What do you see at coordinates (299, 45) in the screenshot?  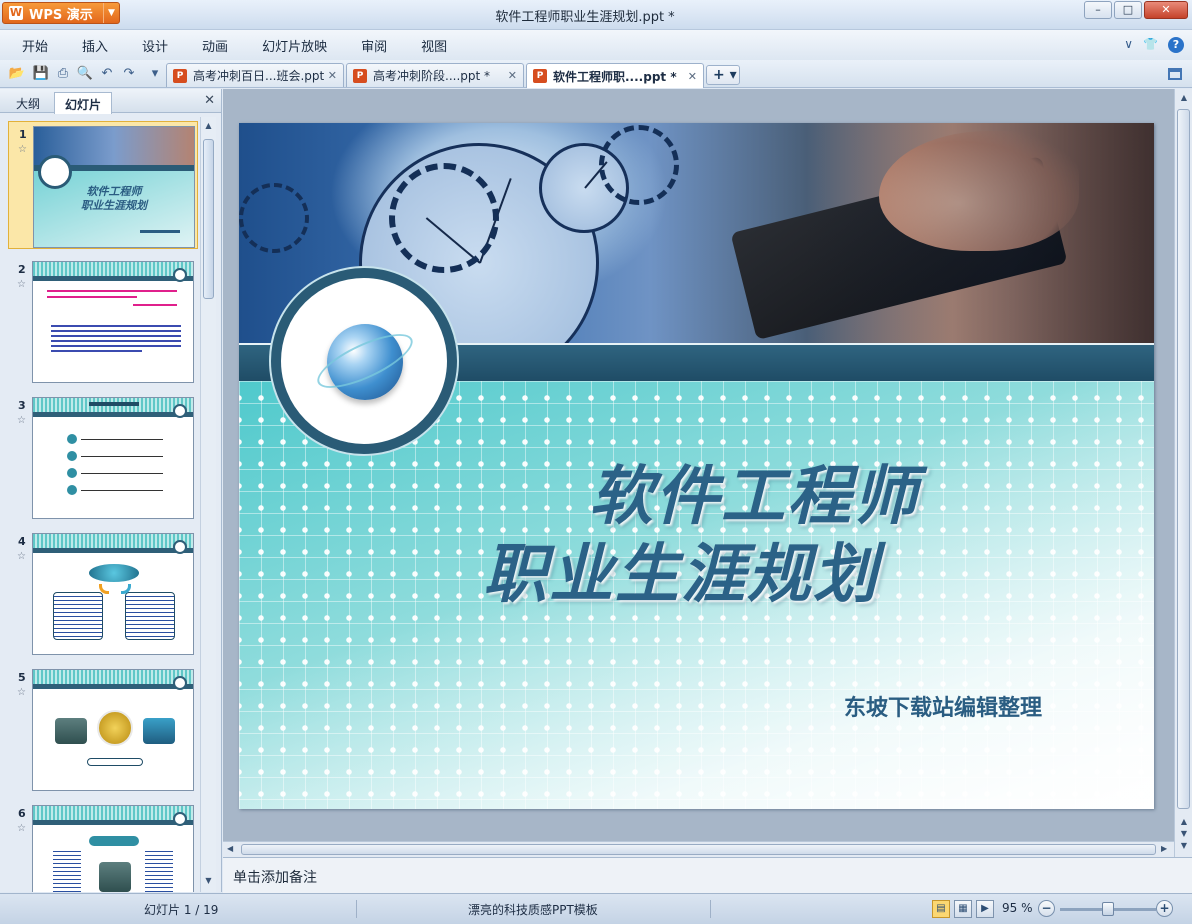 I see `menu-slideshow: 幻灯片放映` at bounding box center [299, 45].